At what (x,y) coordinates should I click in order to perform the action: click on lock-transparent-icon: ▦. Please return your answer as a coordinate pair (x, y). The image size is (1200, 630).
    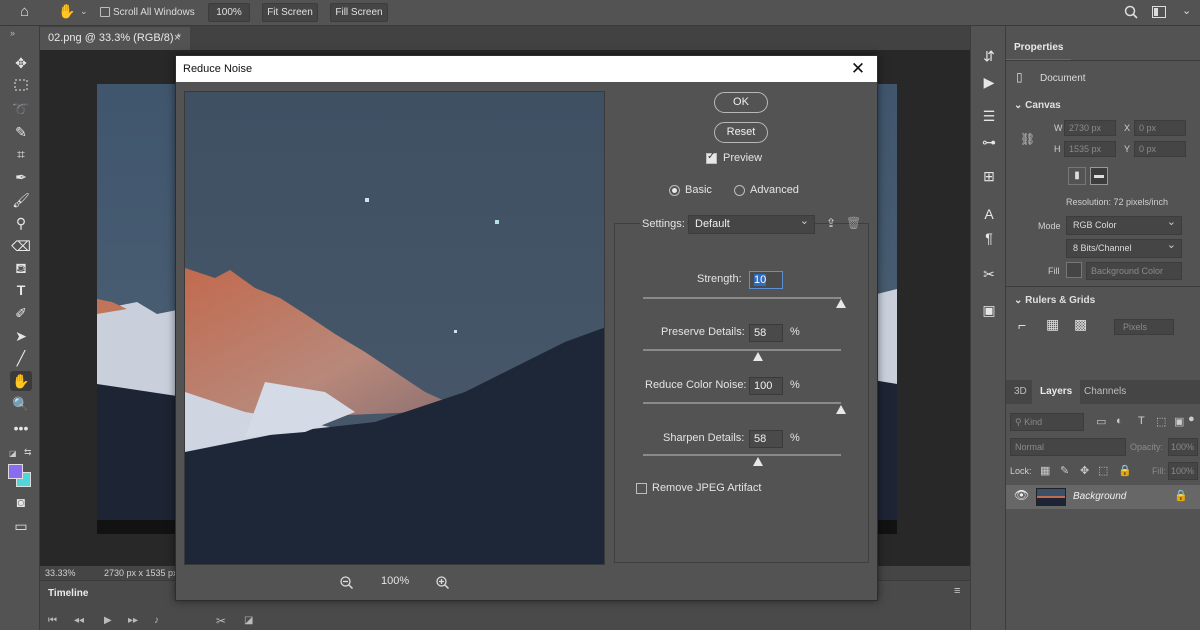
    Looking at the image, I should click on (1045, 470).